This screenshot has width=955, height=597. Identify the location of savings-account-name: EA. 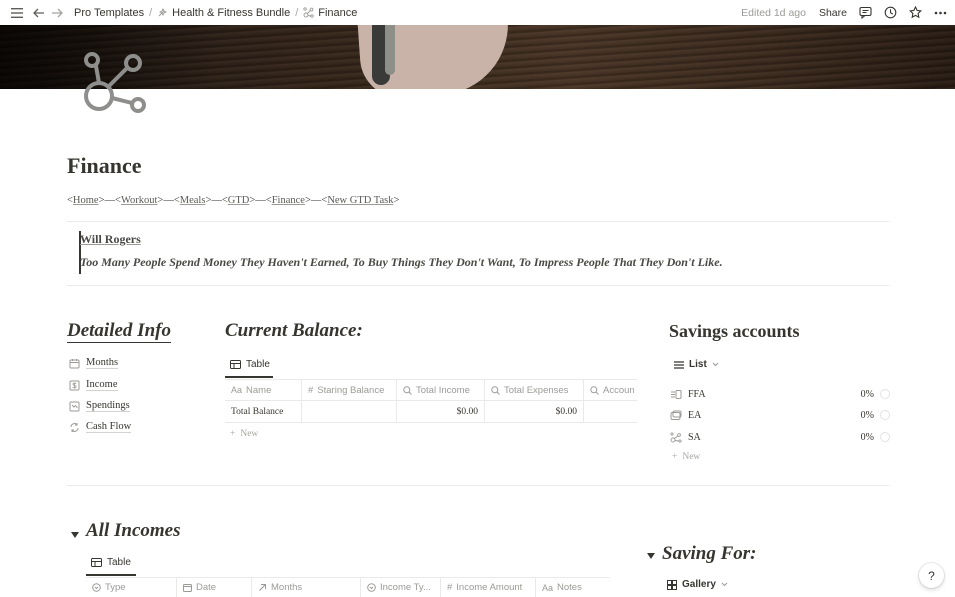
(695, 415).